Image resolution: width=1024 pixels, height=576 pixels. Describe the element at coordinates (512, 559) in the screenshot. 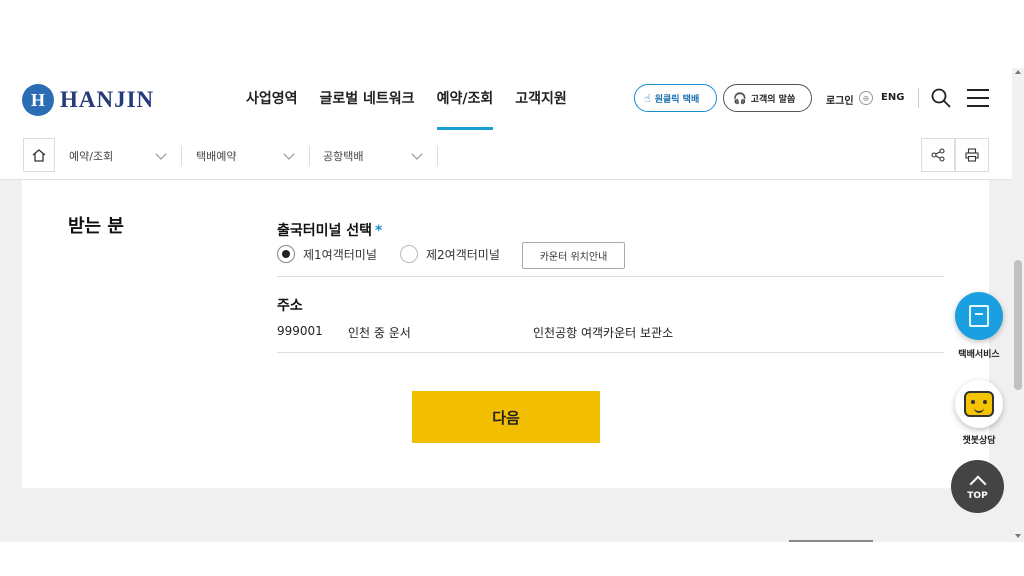

I see `bottom-blank-area` at that location.